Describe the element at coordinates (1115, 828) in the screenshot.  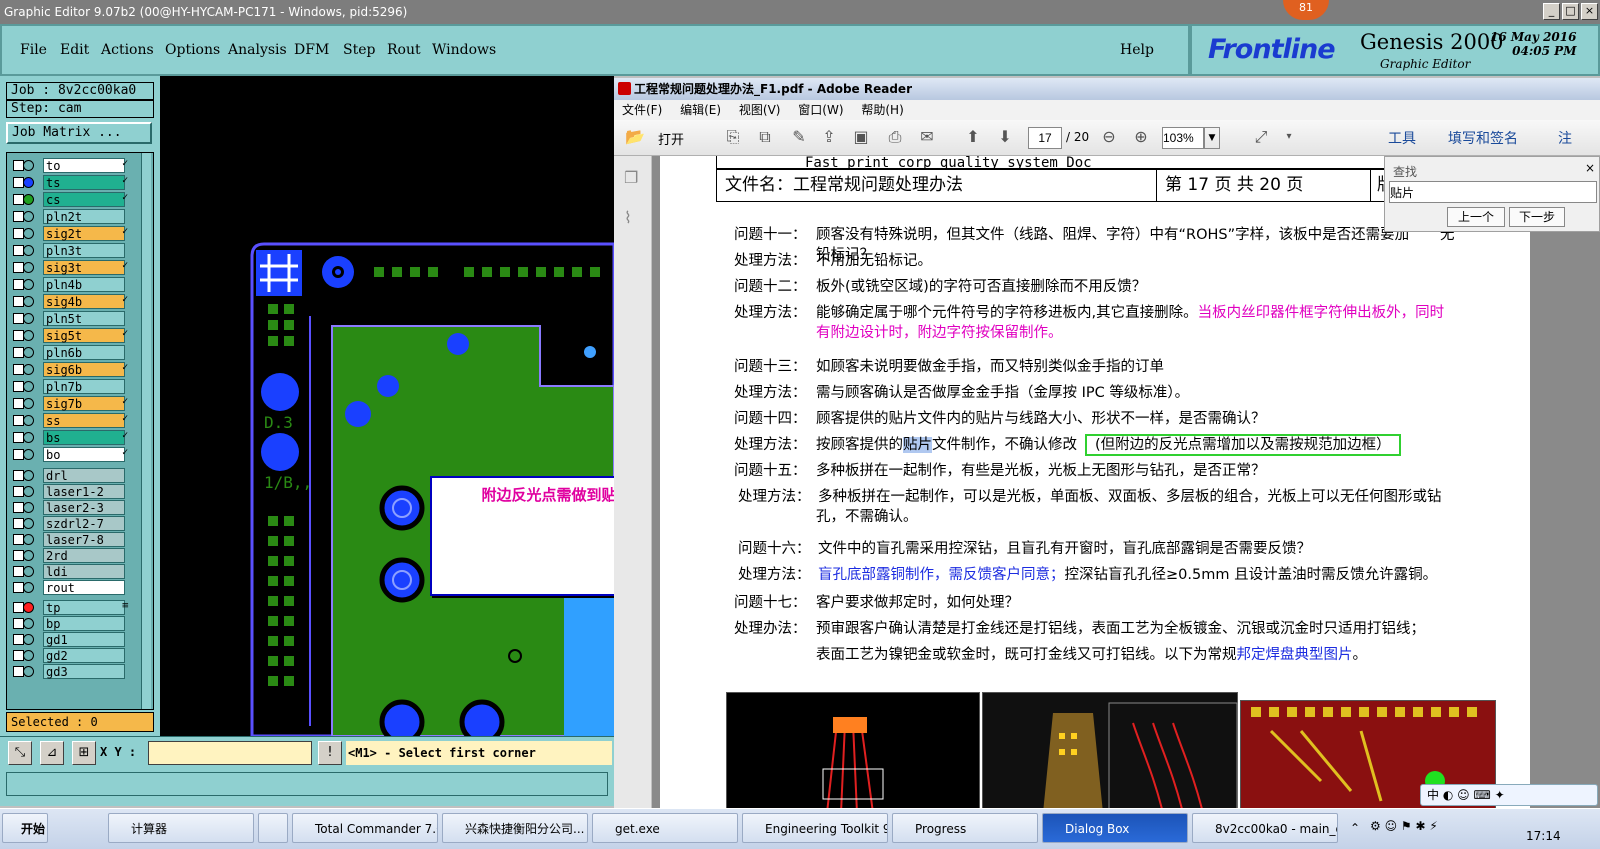
I see `task-dialog-box: Dialog Box` at that location.